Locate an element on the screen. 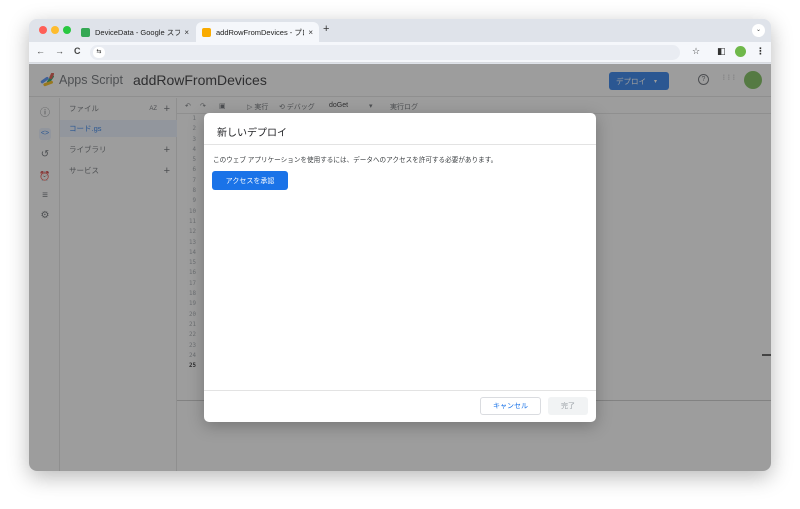 The width and height of the screenshot is (800, 509). tab-search-icon: ⌄ is located at coordinates (758, 30).